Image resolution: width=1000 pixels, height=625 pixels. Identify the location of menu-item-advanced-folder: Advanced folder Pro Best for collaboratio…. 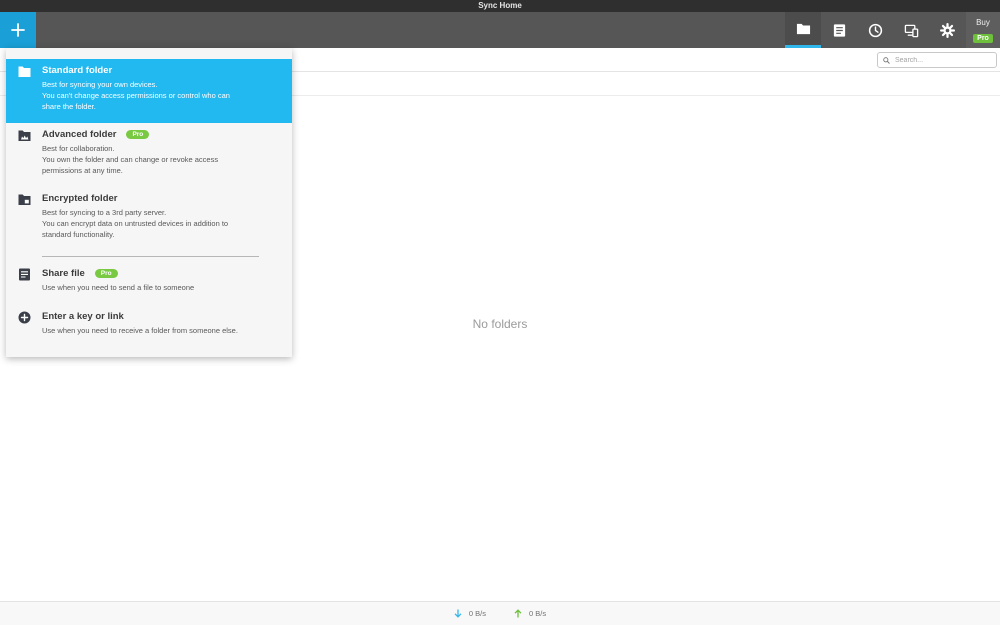
(149, 155).